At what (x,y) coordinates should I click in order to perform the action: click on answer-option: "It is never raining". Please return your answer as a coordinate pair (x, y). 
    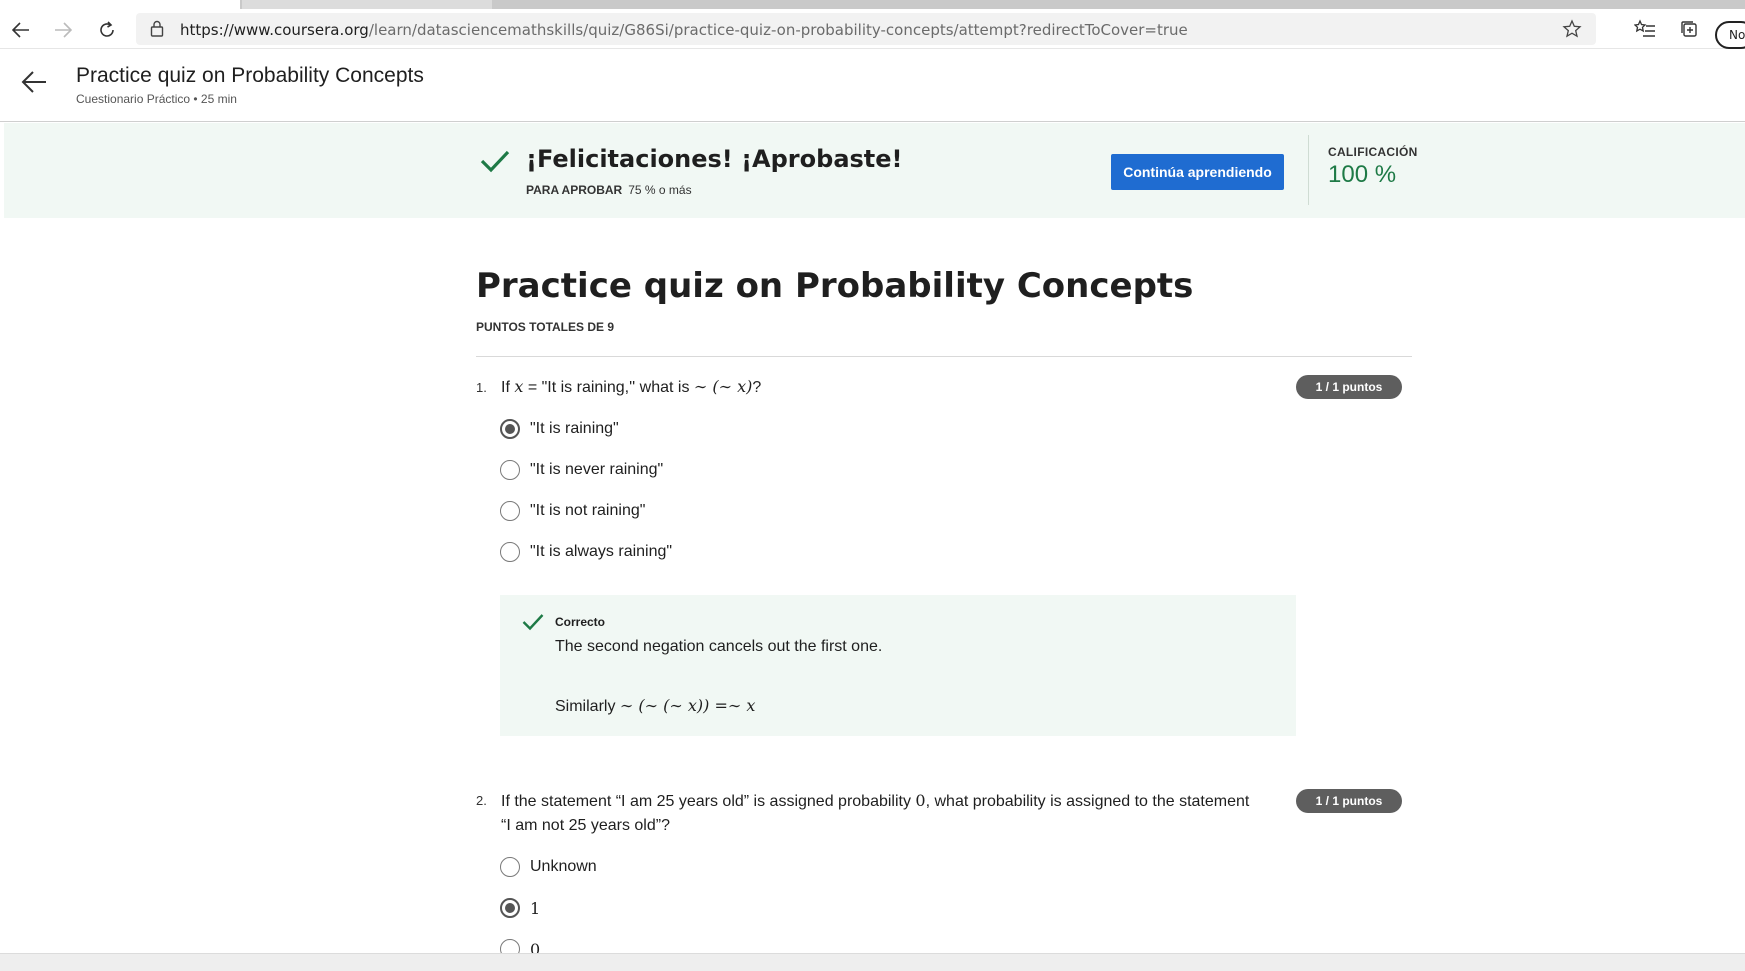
    Looking at the image, I should click on (581, 470).